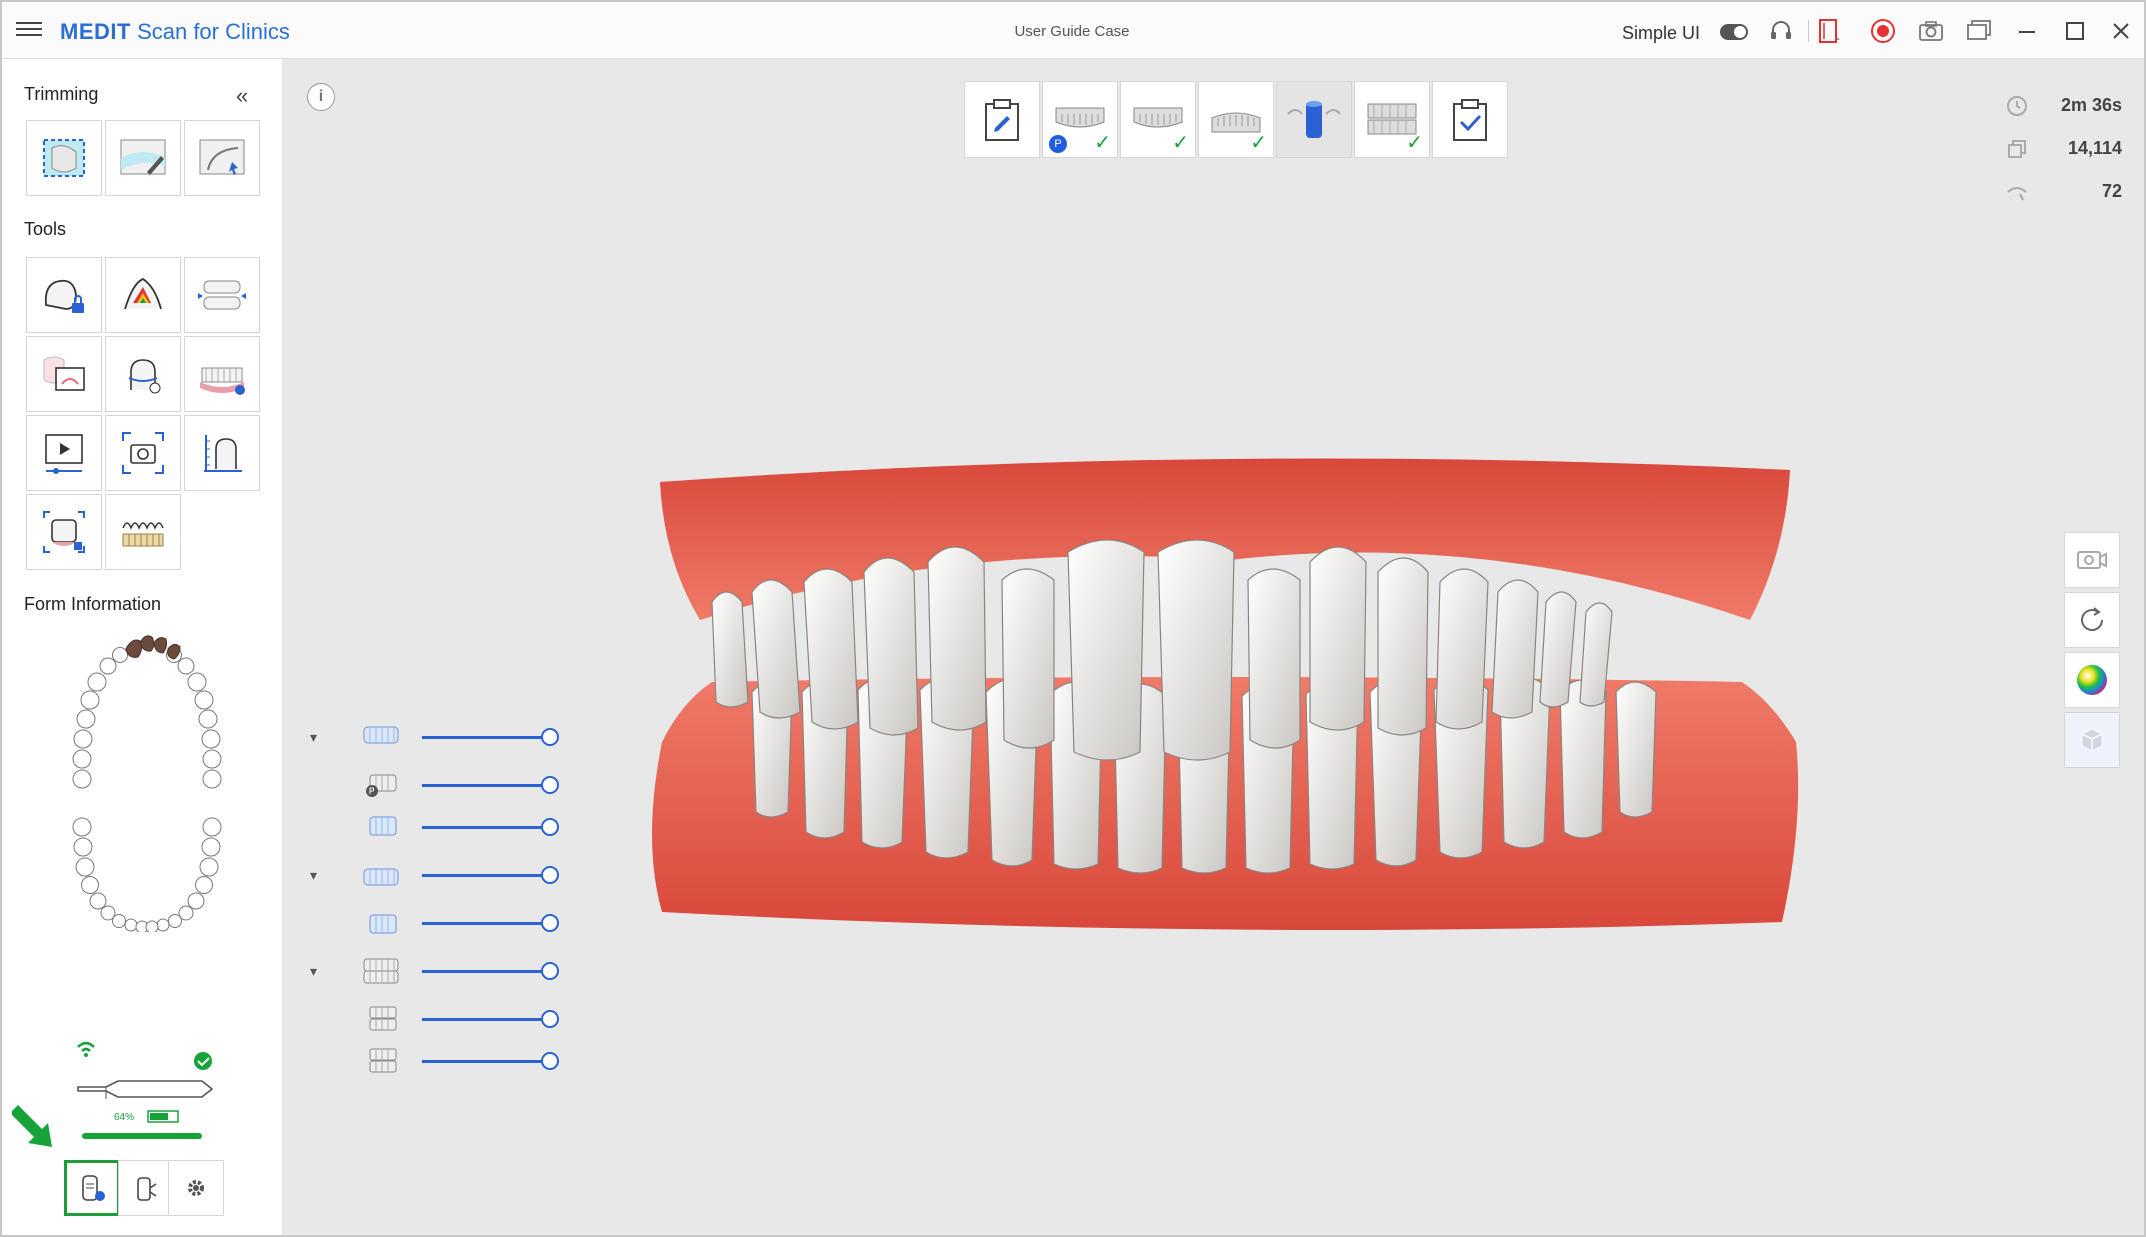 The height and width of the screenshot is (1237, 2146). What do you see at coordinates (2075, 31) in the screenshot?
I see `maximize-icon` at bounding box center [2075, 31].